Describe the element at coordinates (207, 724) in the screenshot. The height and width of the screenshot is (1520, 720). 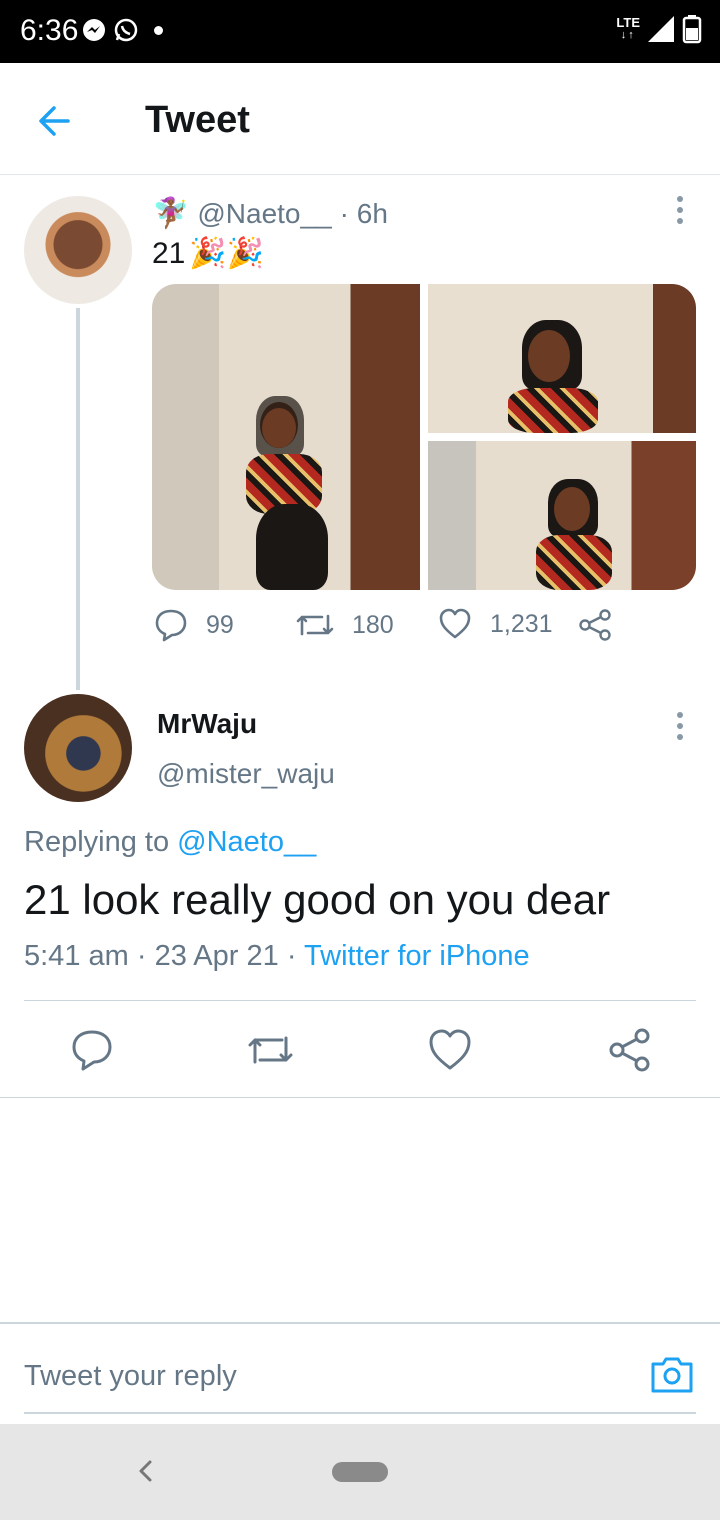
I see `reply-author-name: MrWaju` at that location.